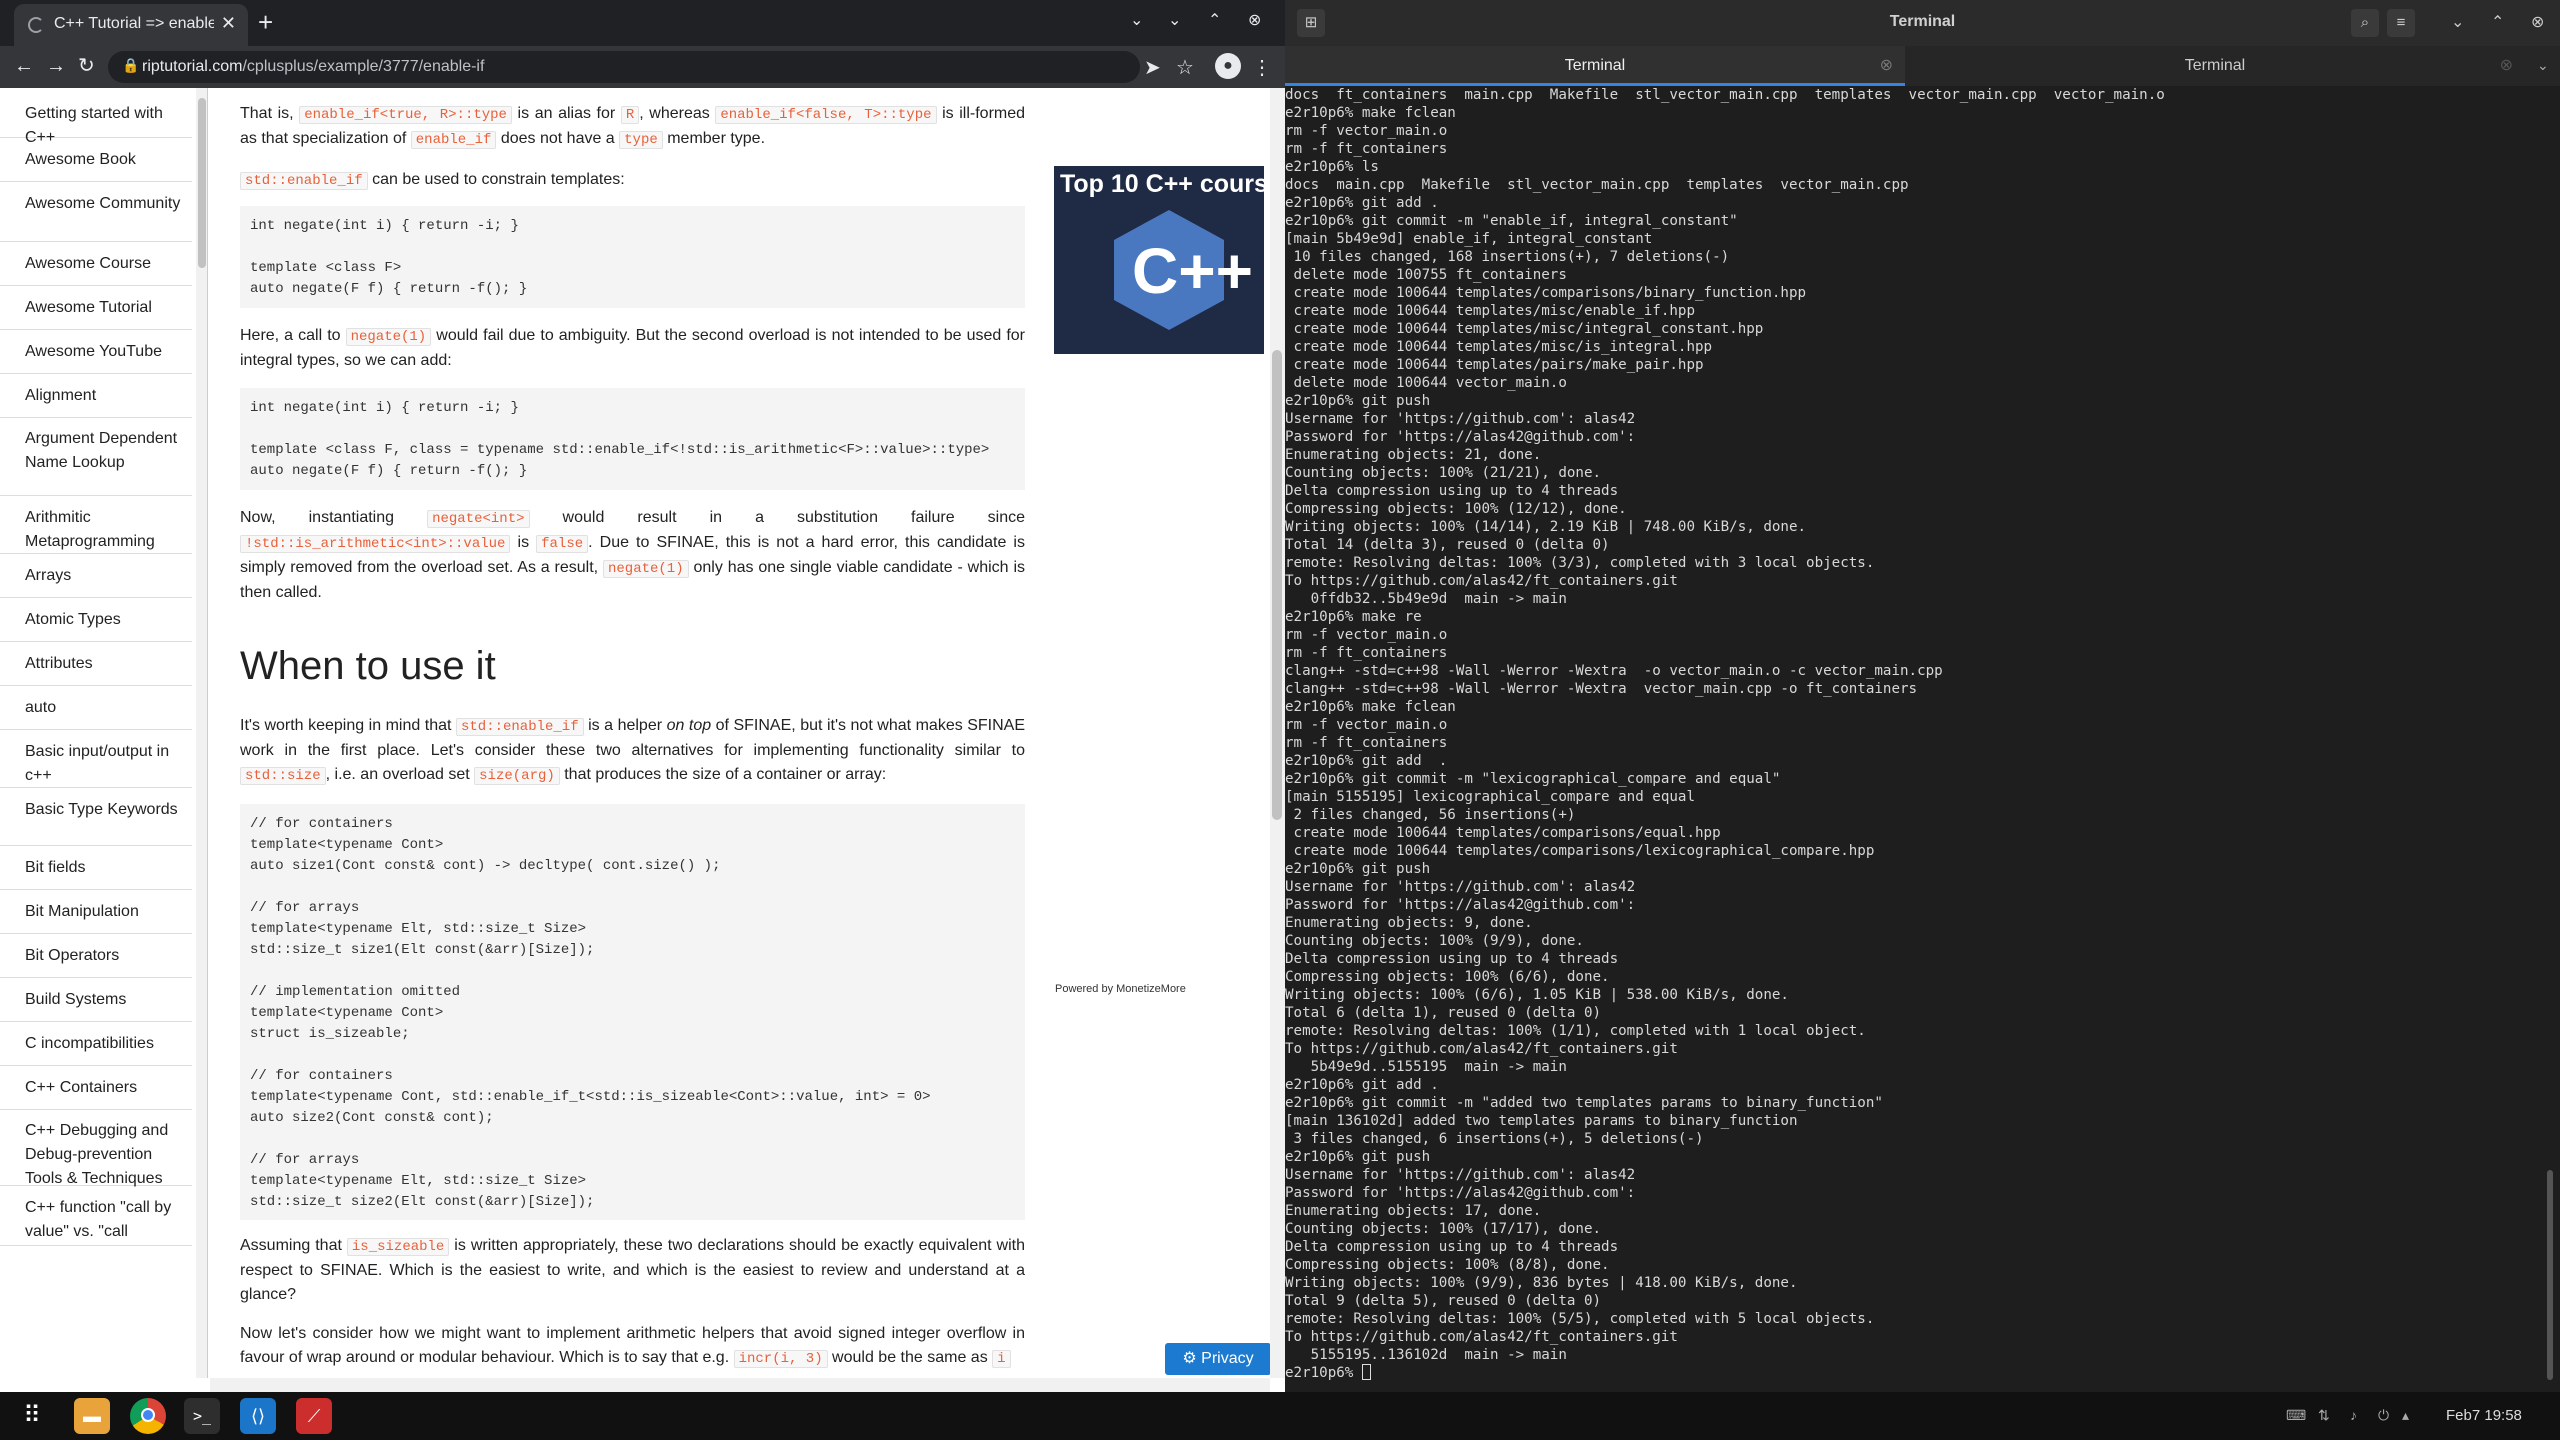 This screenshot has width=2560, height=1440. I want to click on sidebar-item: Awesome YouTube, so click(96, 352).